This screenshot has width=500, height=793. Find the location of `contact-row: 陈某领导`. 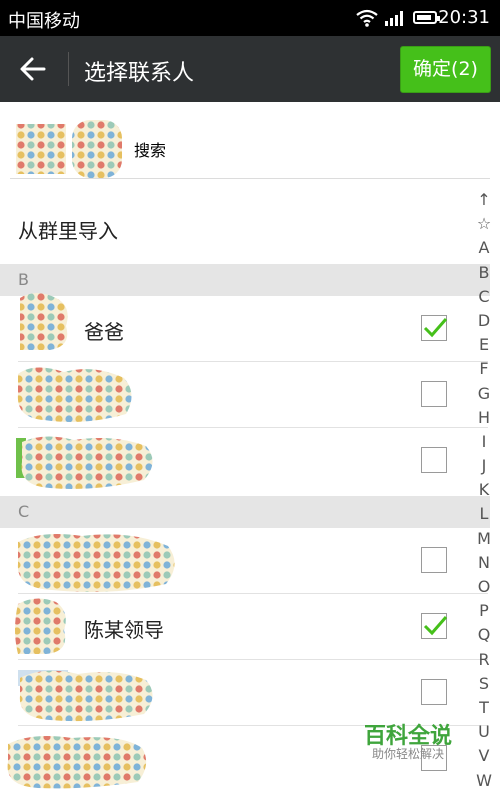

contact-row: 陈某领导 is located at coordinates (245, 627).